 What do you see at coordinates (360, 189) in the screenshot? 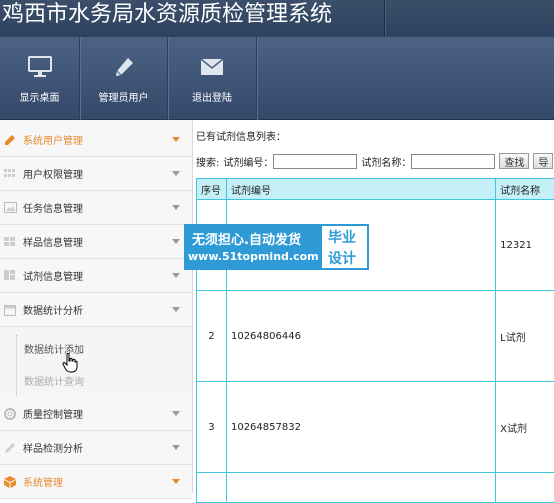
I see `column-header: 试剂编号` at bounding box center [360, 189].